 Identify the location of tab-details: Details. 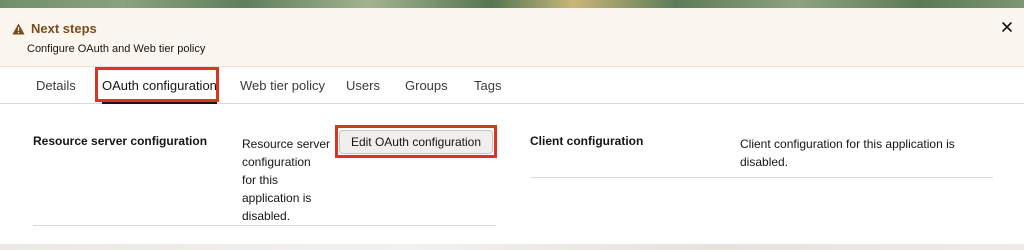
(56, 85).